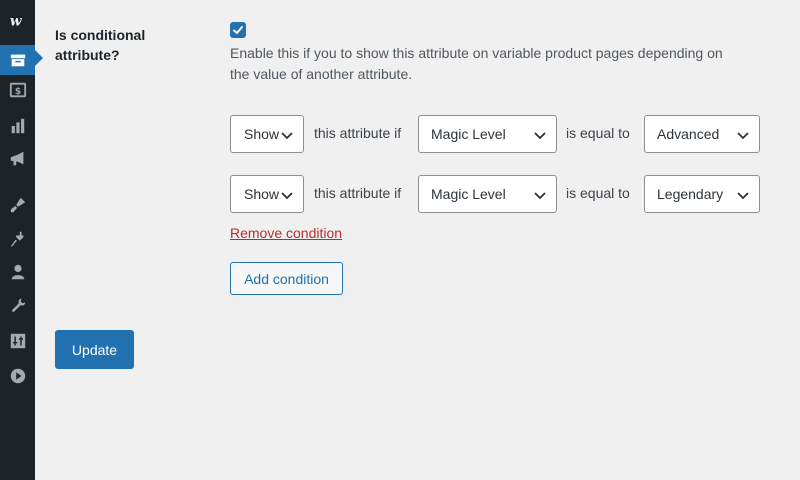  I want to click on checkmark-icon, so click(238, 30).